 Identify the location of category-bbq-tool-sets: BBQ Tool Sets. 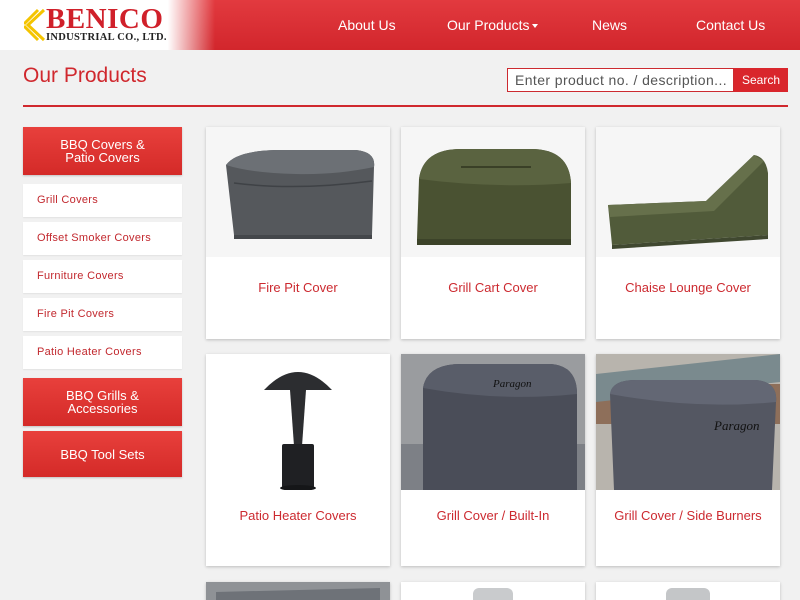
(102, 454).